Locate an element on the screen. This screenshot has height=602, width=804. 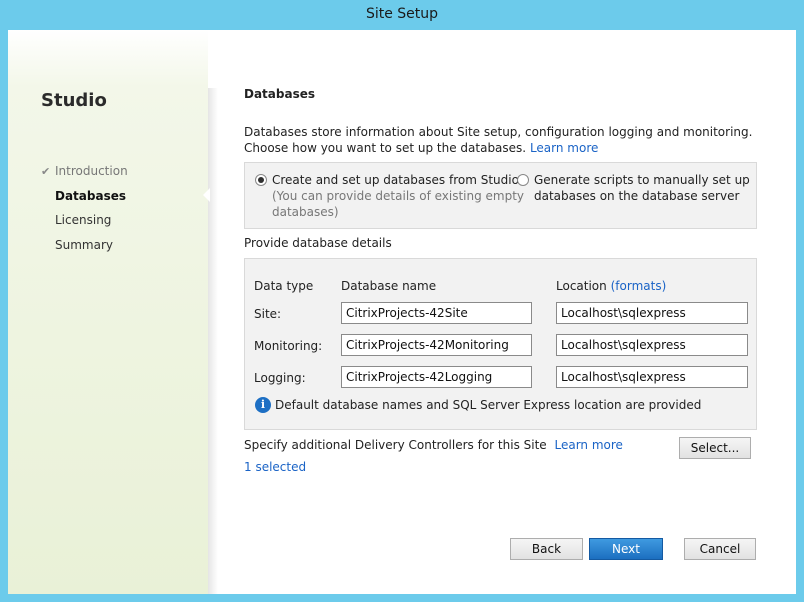
option-1-line-1: Create and set up databases from Studio is located at coordinates (395, 180).